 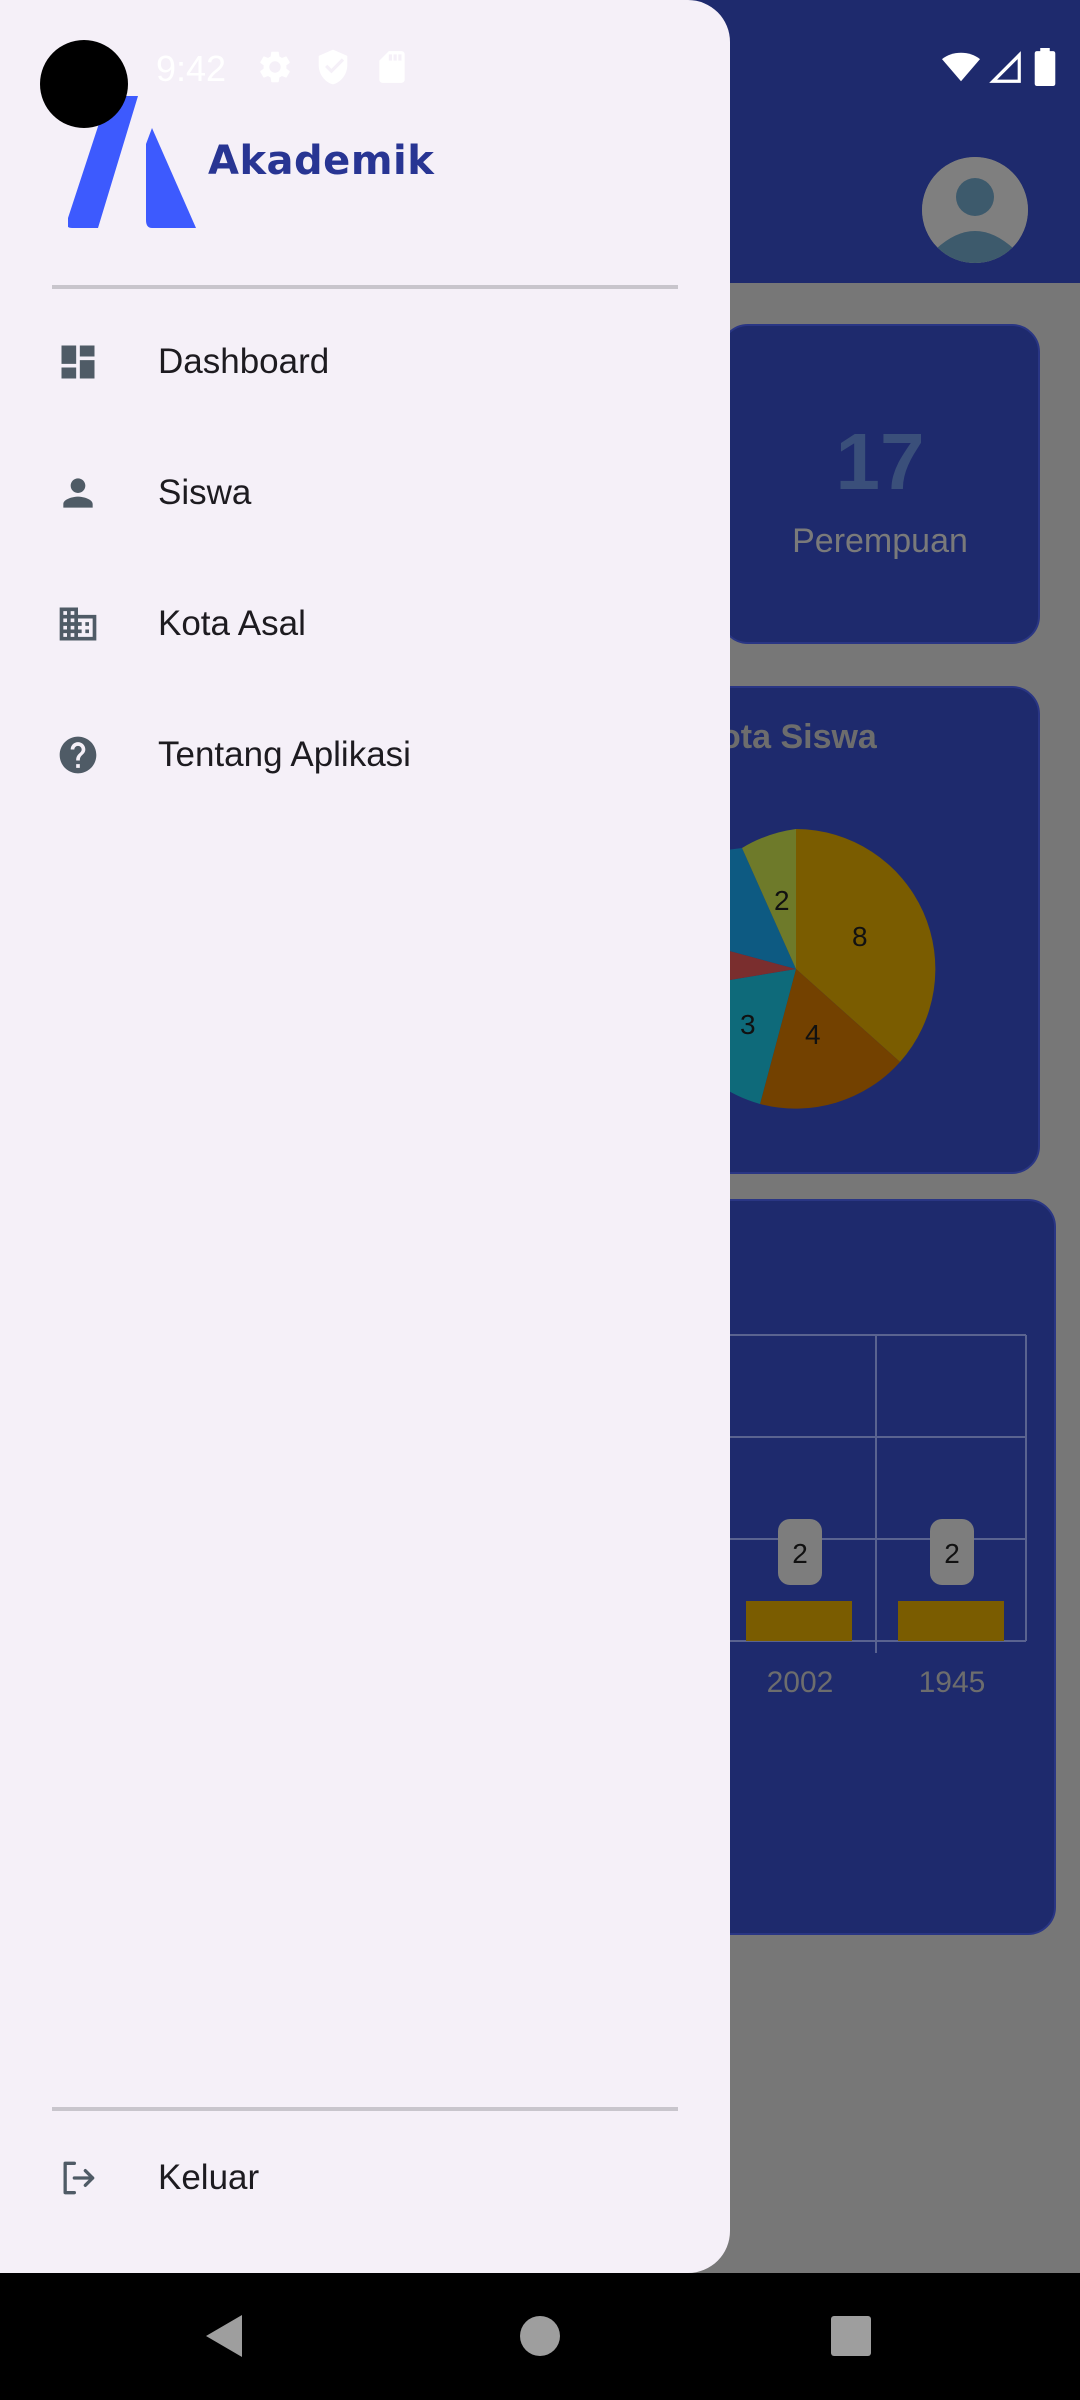 What do you see at coordinates (78, 362) in the screenshot?
I see `dashboard-icon` at bounding box center [78, 362].